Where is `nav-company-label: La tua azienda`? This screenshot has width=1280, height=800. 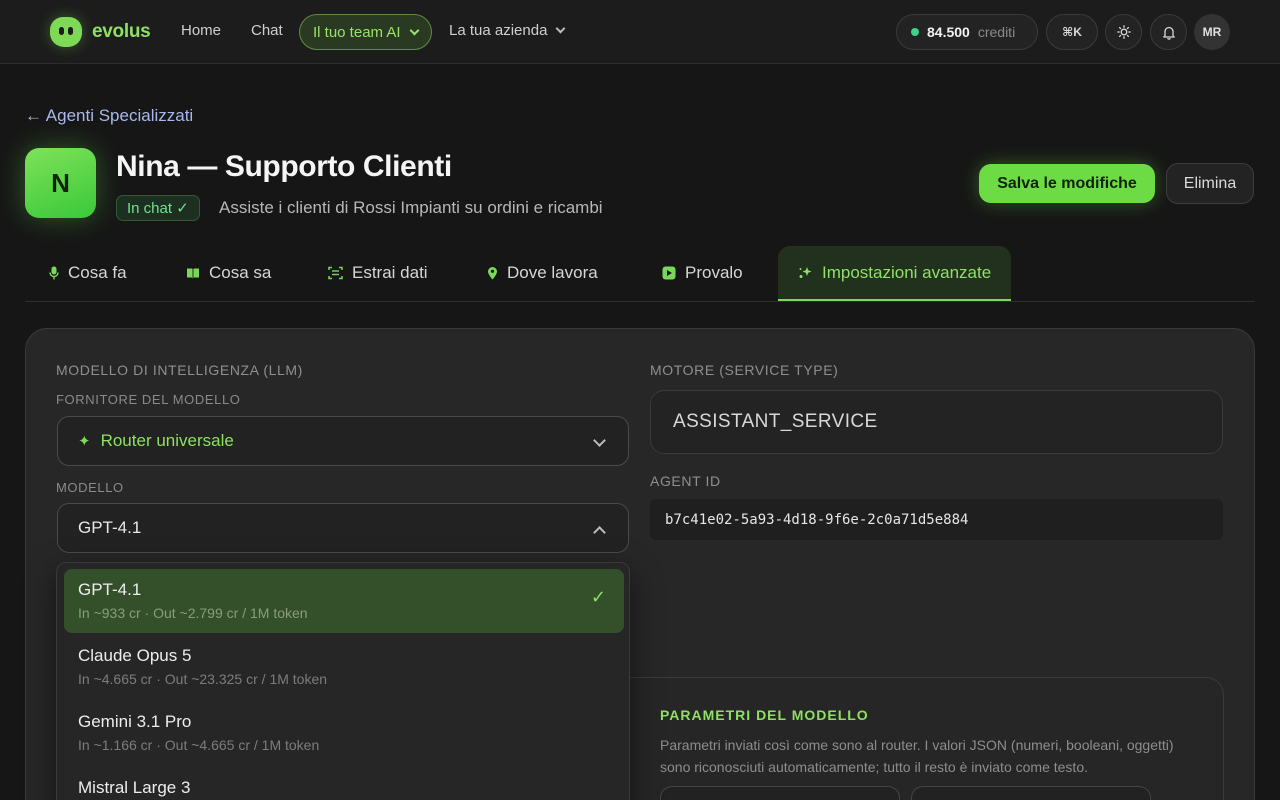 nav-company-label: La tua azienda is located at coordinates (498, 30).